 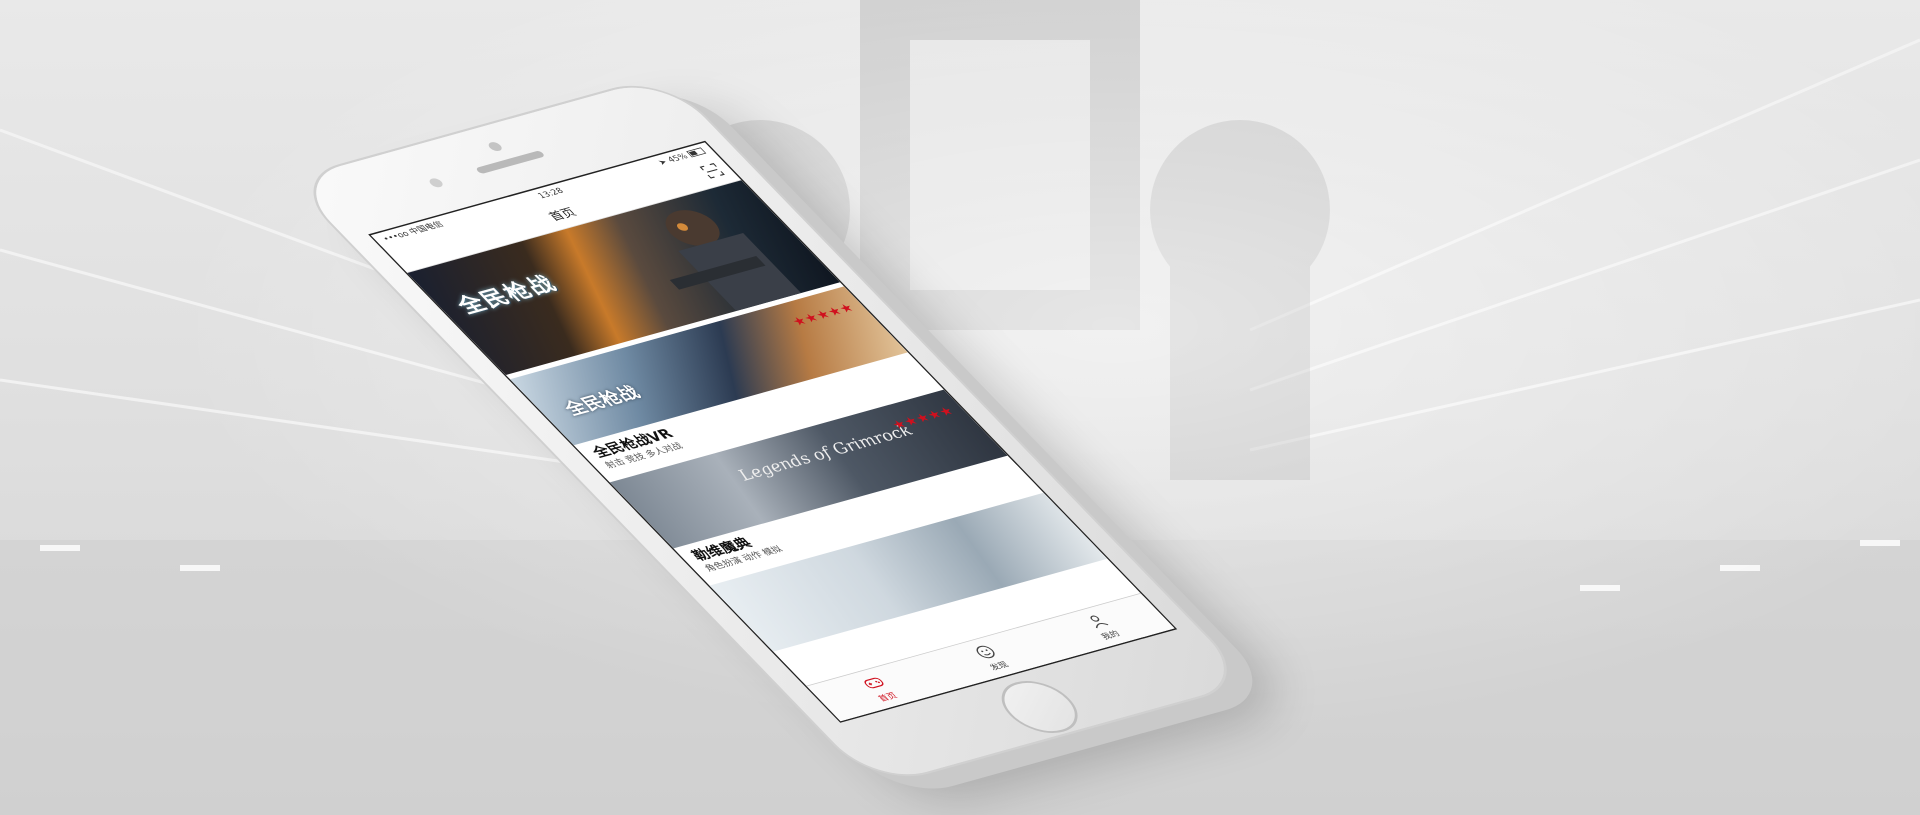 I want to click on game-cover-logo: Legends of Grimrock, so click(x=825, y=453).